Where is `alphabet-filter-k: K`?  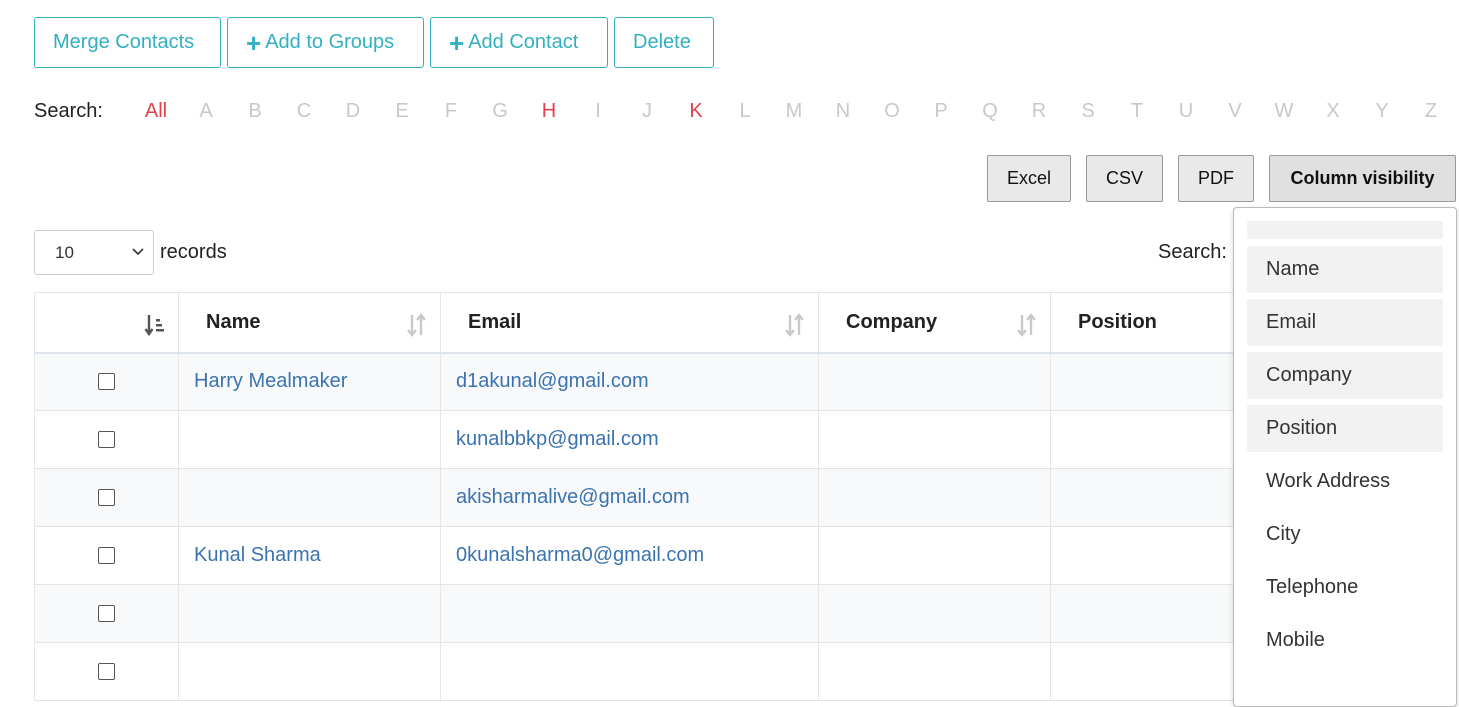 alphabet-filter-k: K is located at coordinates (696, 111).